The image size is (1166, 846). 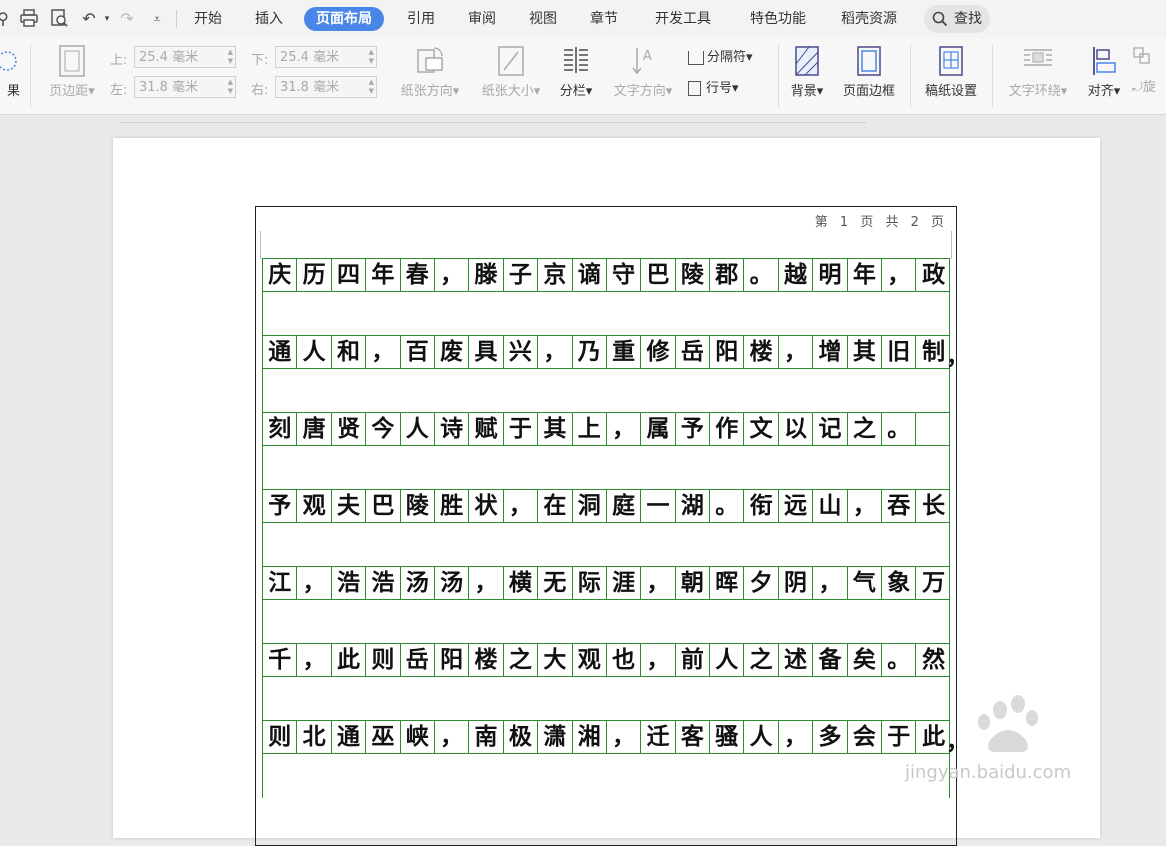 I want to click on page-border-icon, so click(x=869, y=61).